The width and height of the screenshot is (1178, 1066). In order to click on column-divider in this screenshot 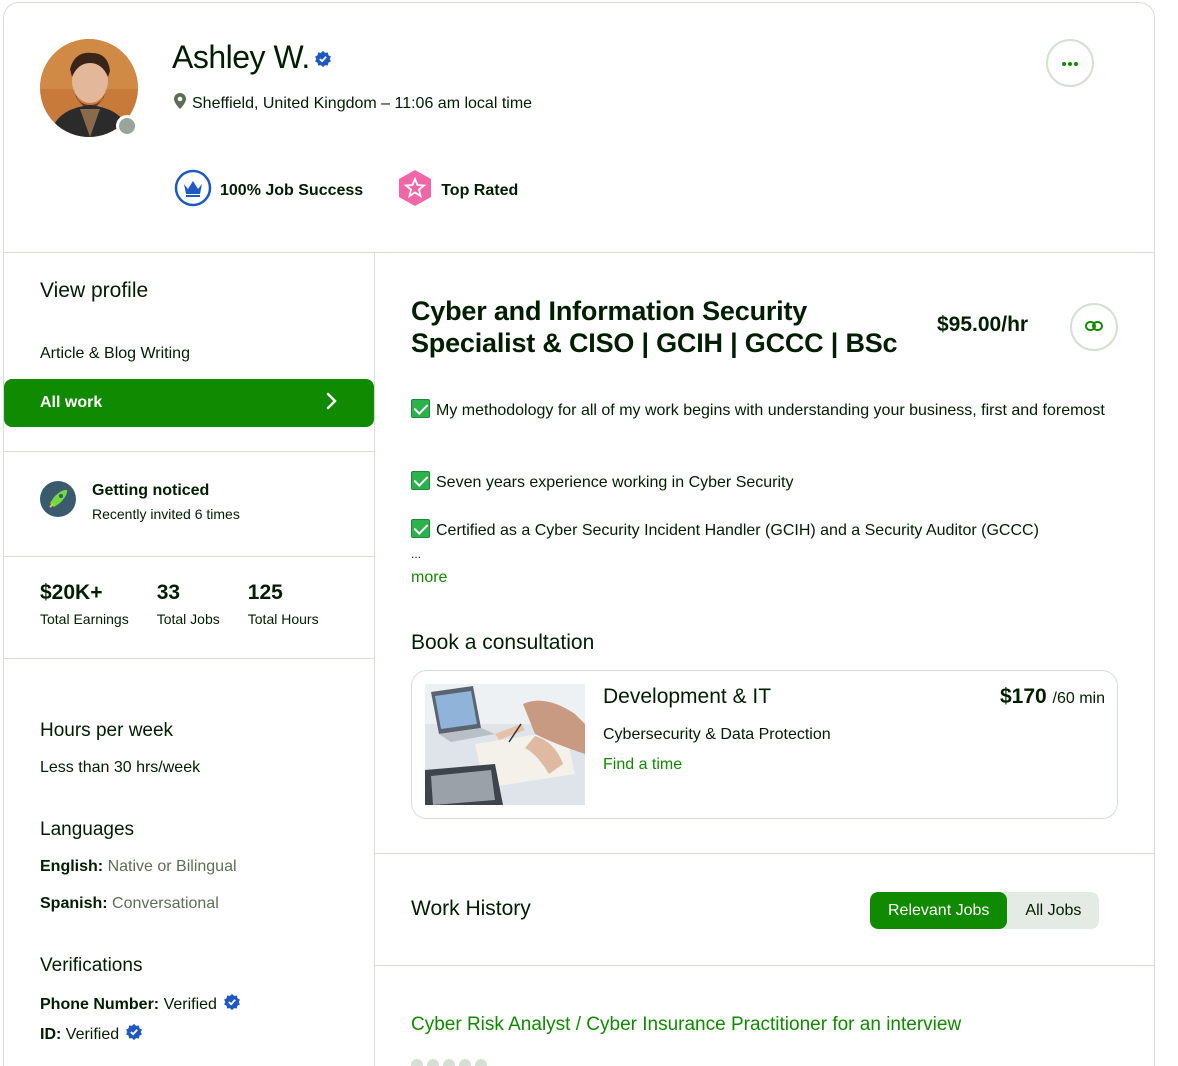, I will do `click(374, 659)`.